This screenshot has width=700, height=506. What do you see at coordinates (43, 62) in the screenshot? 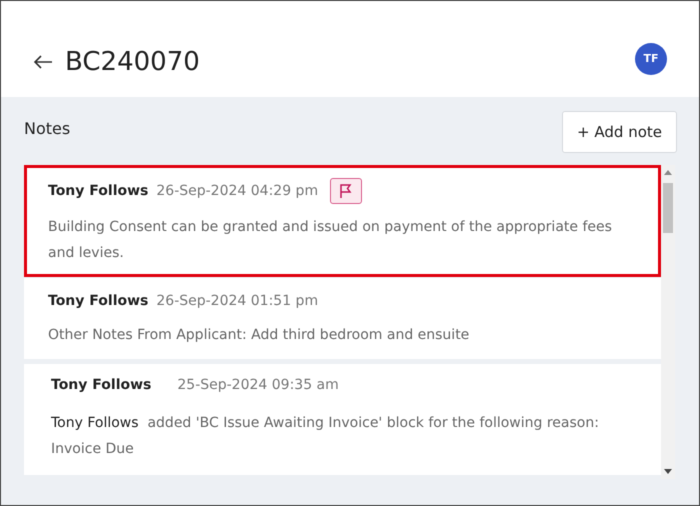
I see `back-arrow-icon` at bounding box center [43, 62].